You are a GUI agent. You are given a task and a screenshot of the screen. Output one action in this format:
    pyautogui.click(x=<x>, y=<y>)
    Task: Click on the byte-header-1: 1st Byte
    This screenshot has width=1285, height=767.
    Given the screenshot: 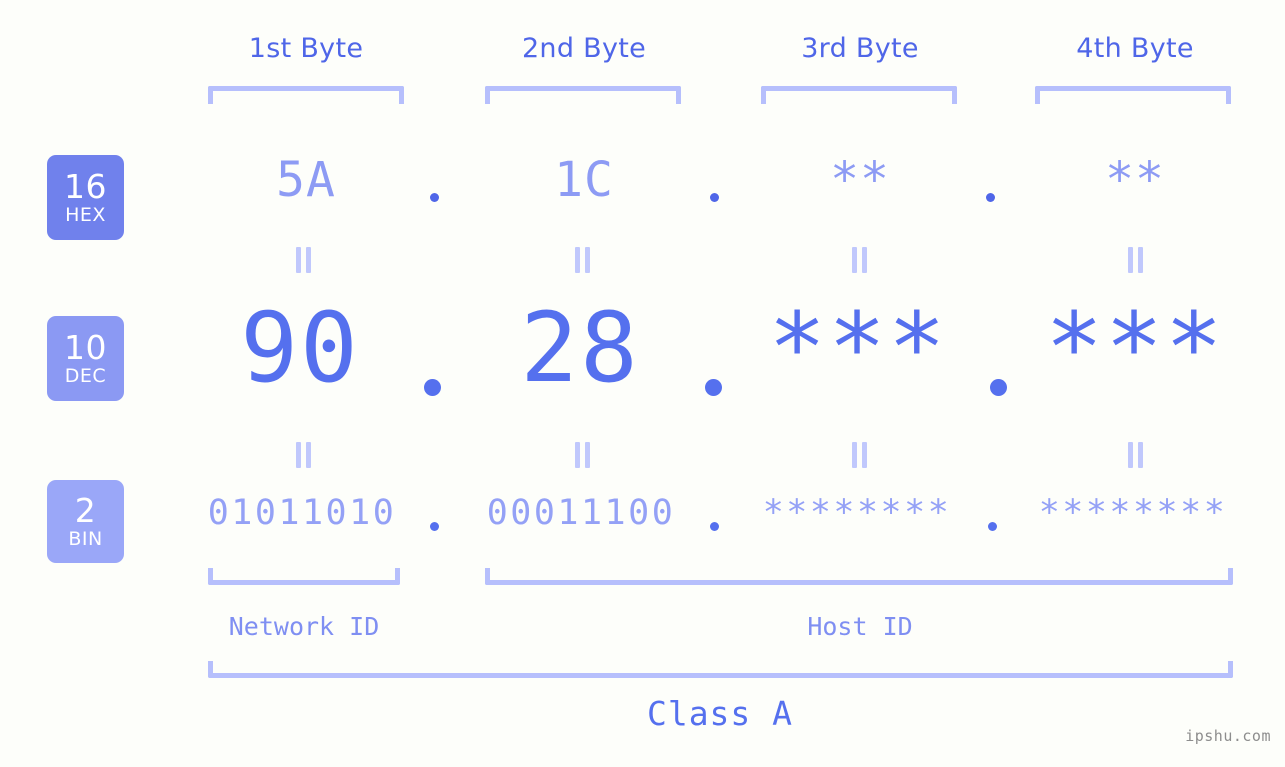 What is the action you would take?
    pyautogui.click(x=306, y=48)
    